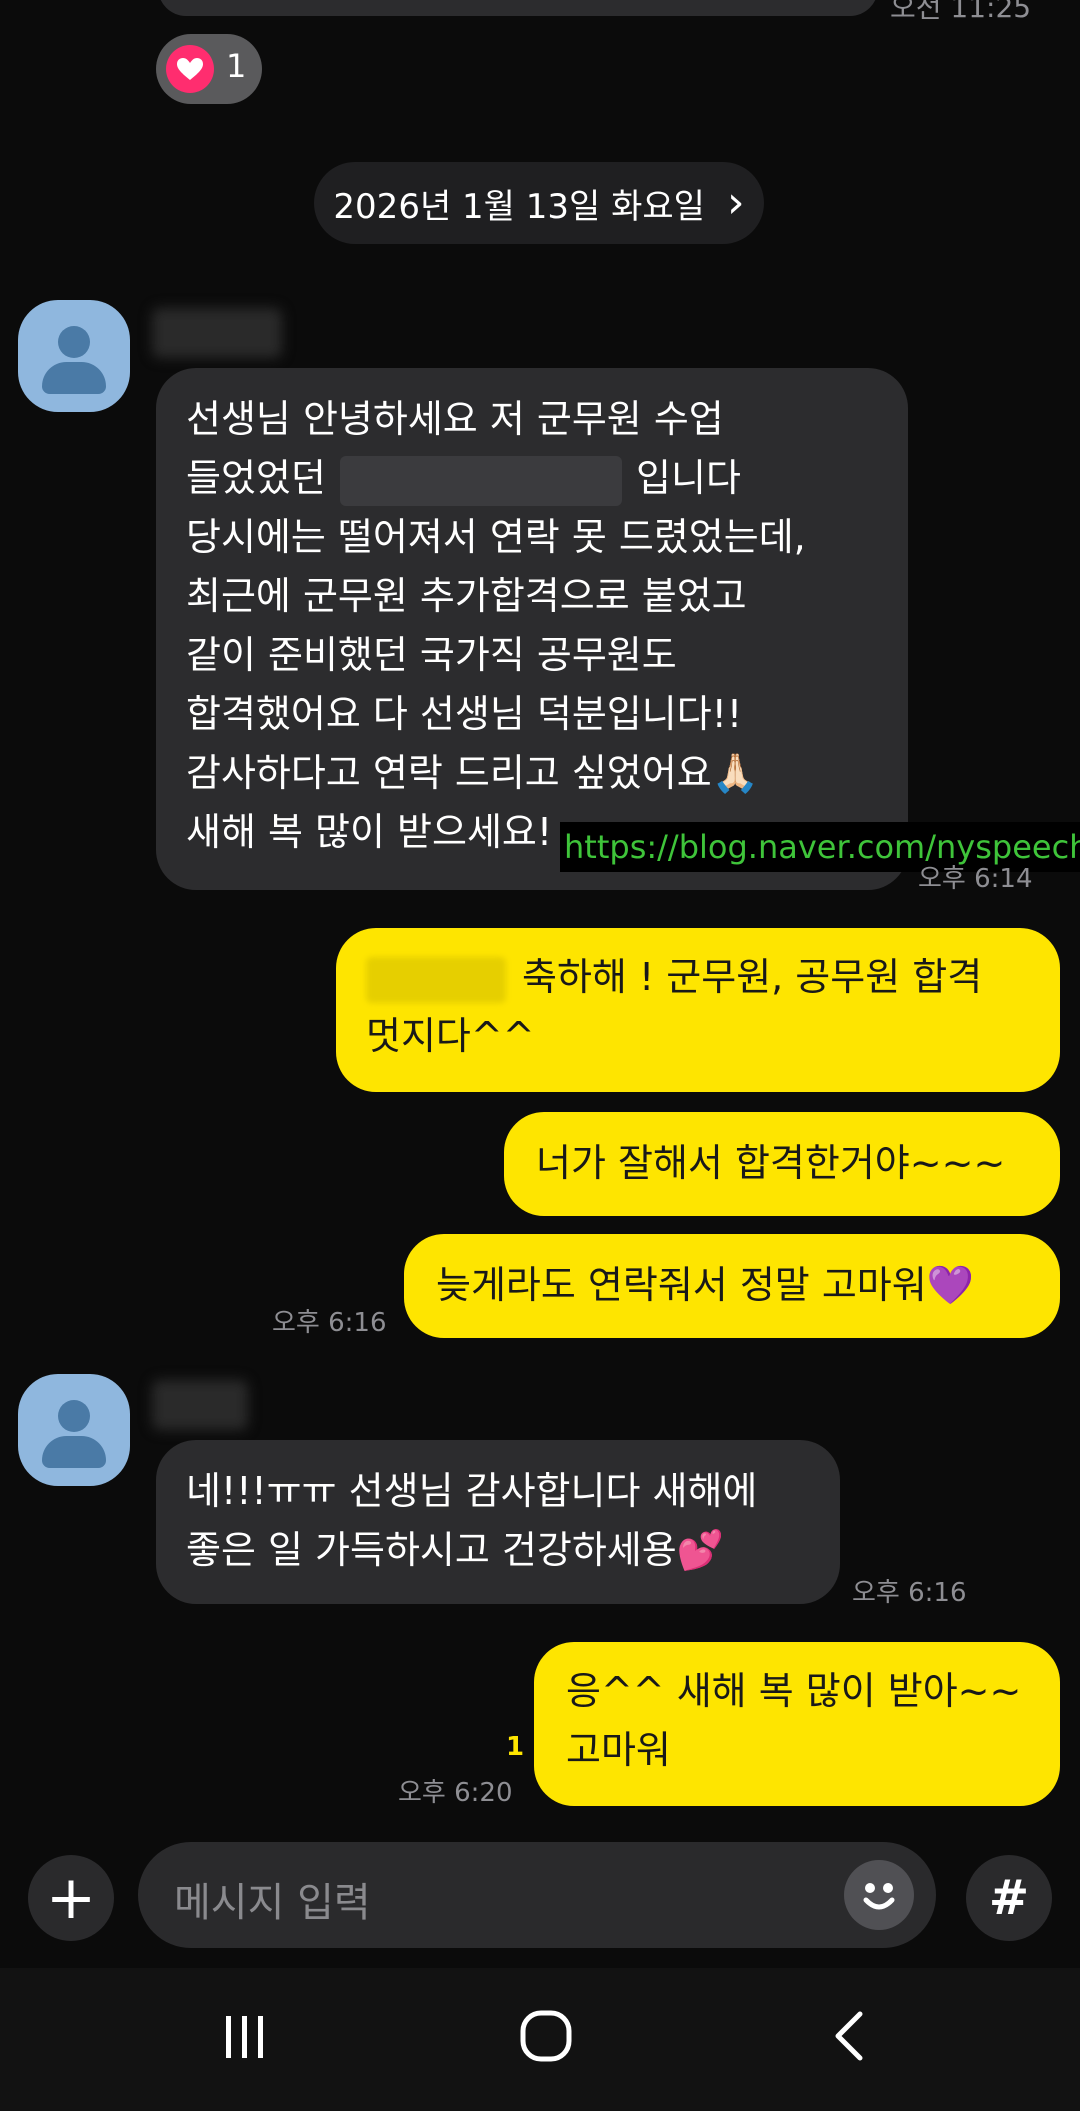  Describe the element at coordinates (698, 977) in the screenshot. I see `message-2-line-1: 축하해 ! 군무원, 공무원 합격` at that location.